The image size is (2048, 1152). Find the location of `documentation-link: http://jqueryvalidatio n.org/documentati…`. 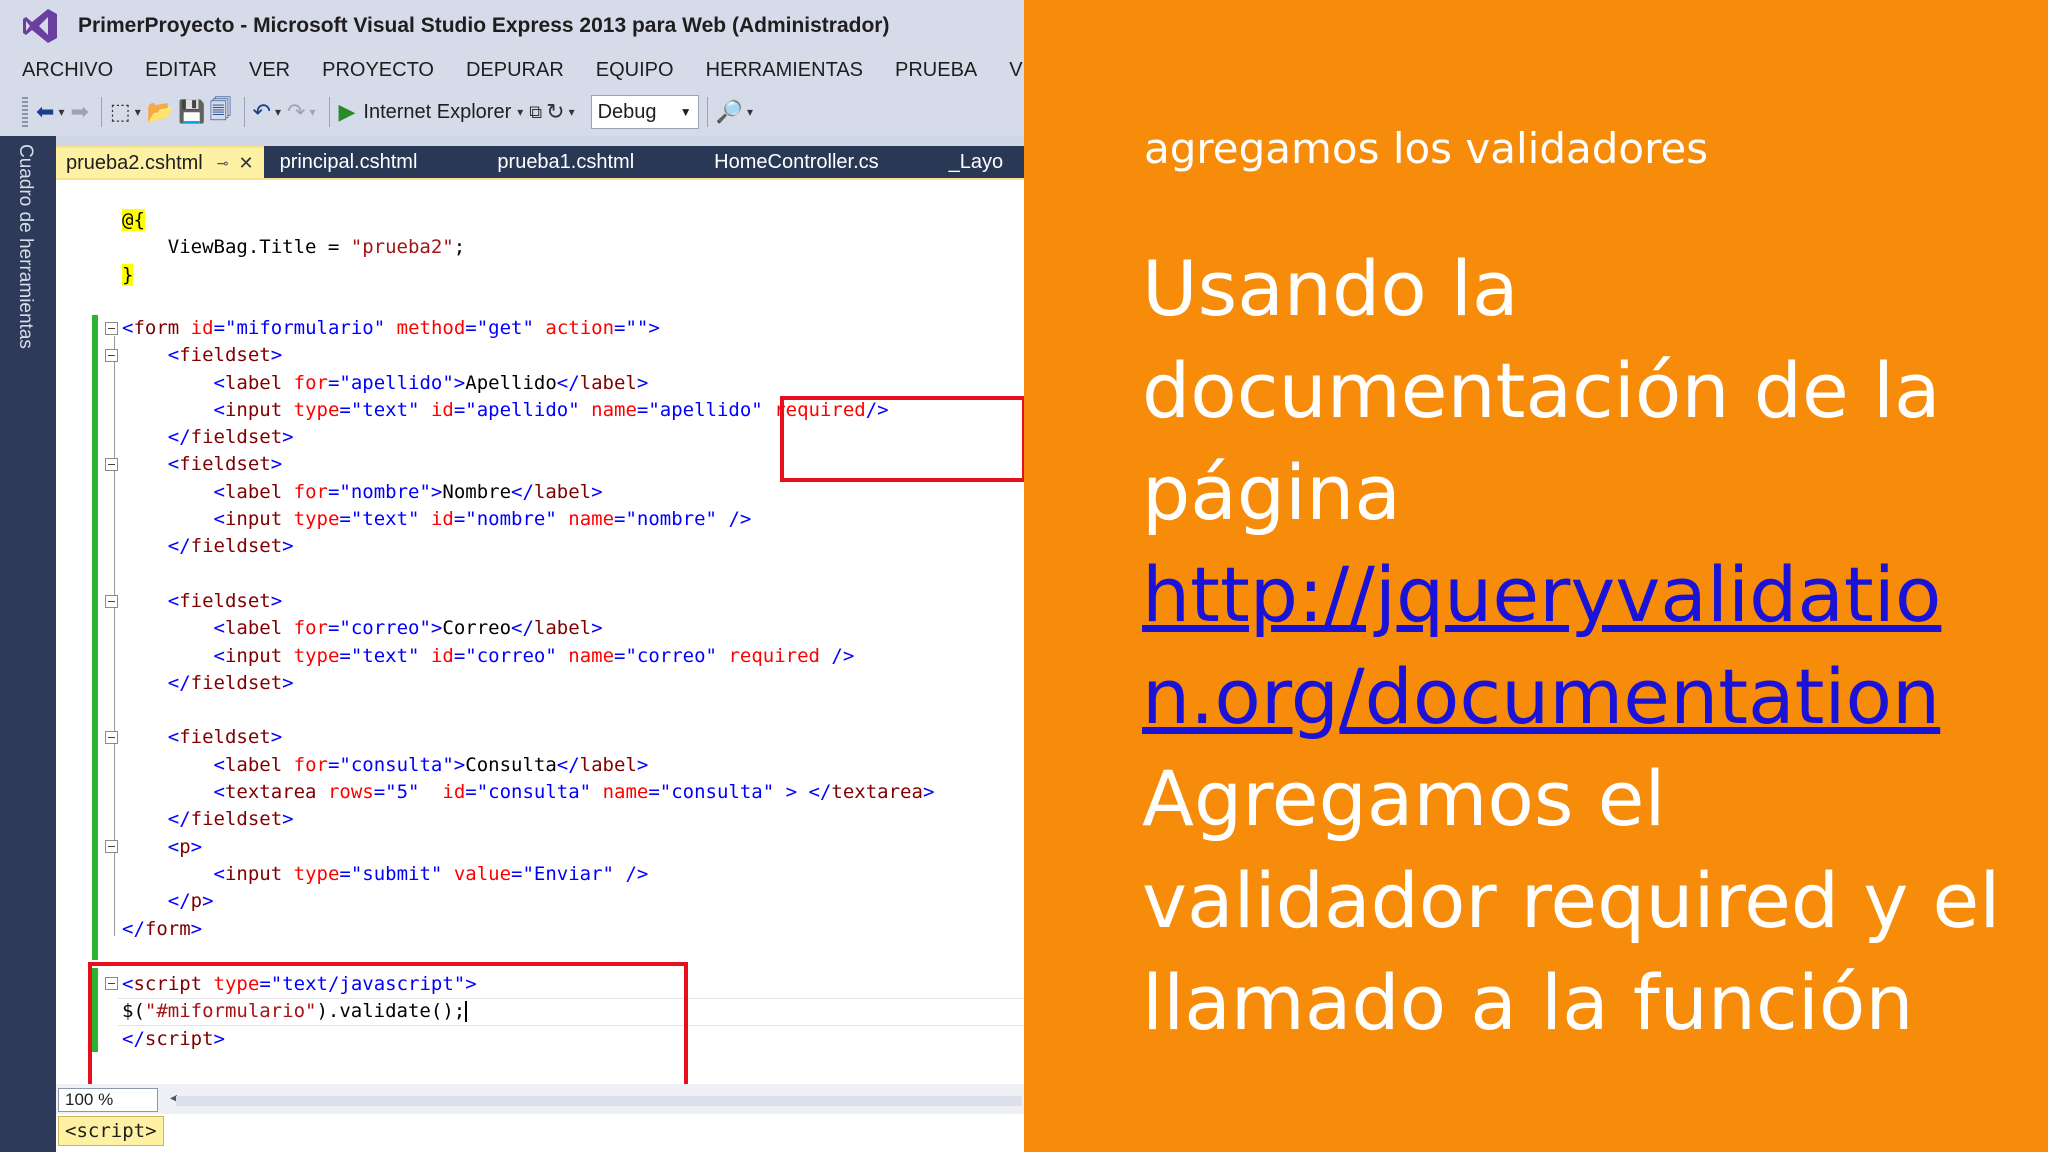

documentation-link: http://jqueryvalidatio n.org/documentati… is located at coordinates (1582, 646).